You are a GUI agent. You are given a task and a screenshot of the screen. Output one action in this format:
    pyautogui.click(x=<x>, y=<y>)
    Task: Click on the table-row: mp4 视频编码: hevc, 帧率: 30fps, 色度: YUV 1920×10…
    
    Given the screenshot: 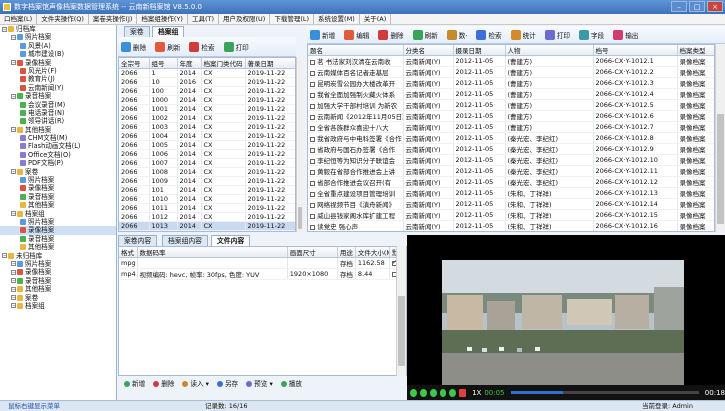 What is the action you would take?
    pyautogui.click(x=262, y=274)
    